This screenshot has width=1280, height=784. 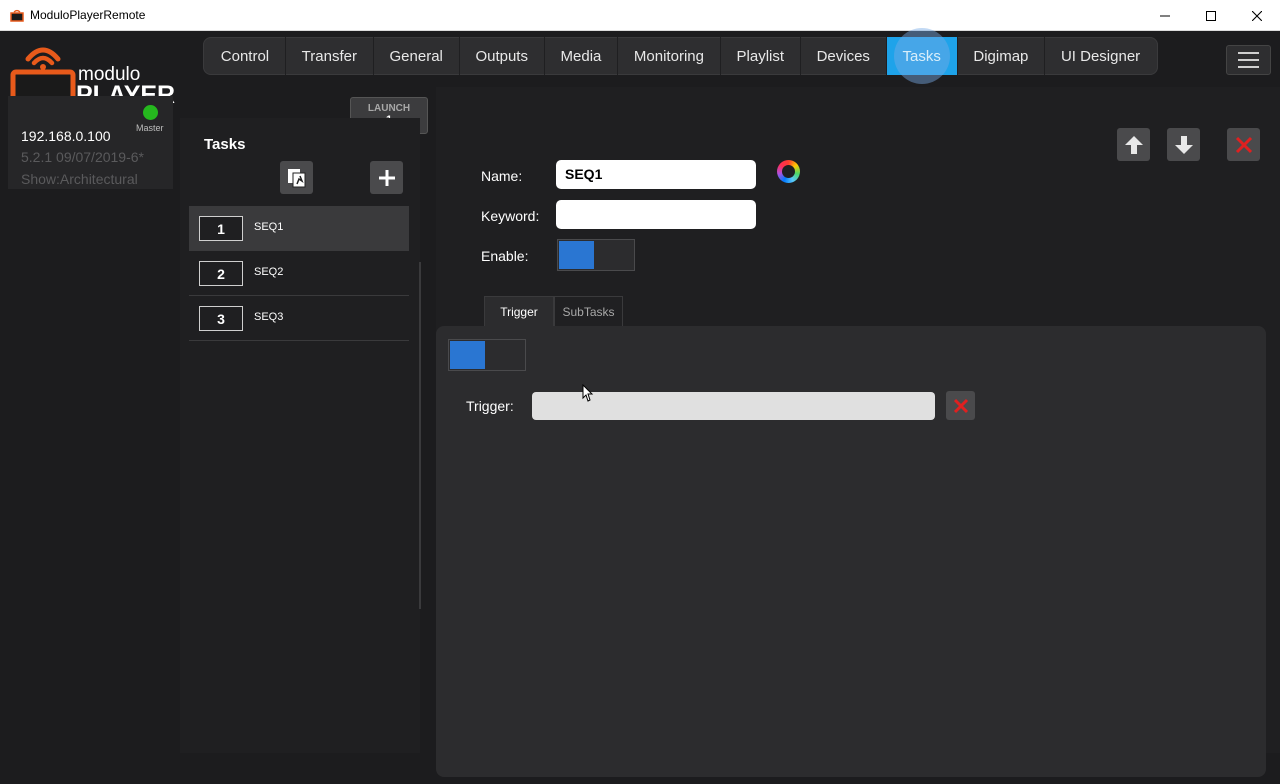 I want to click on task-name: SEQ2, so click(x=269, y=272).